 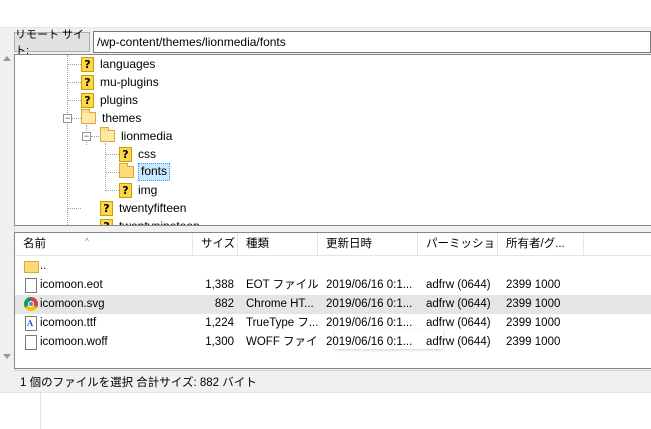 I want to click on file-size: 1,224, so click(x=219, y=323).